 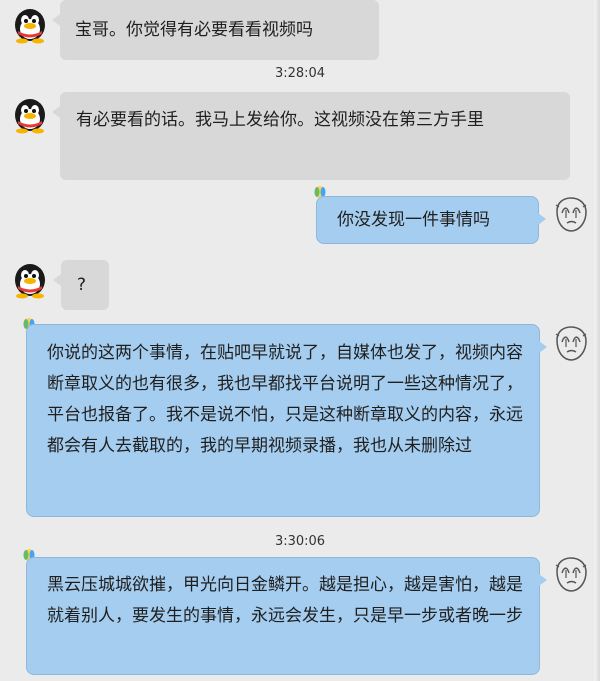 I want to click on message-bubble-incoming: 宝哥。你觉得有必要看看视频吗, so click(x=215, y=30).